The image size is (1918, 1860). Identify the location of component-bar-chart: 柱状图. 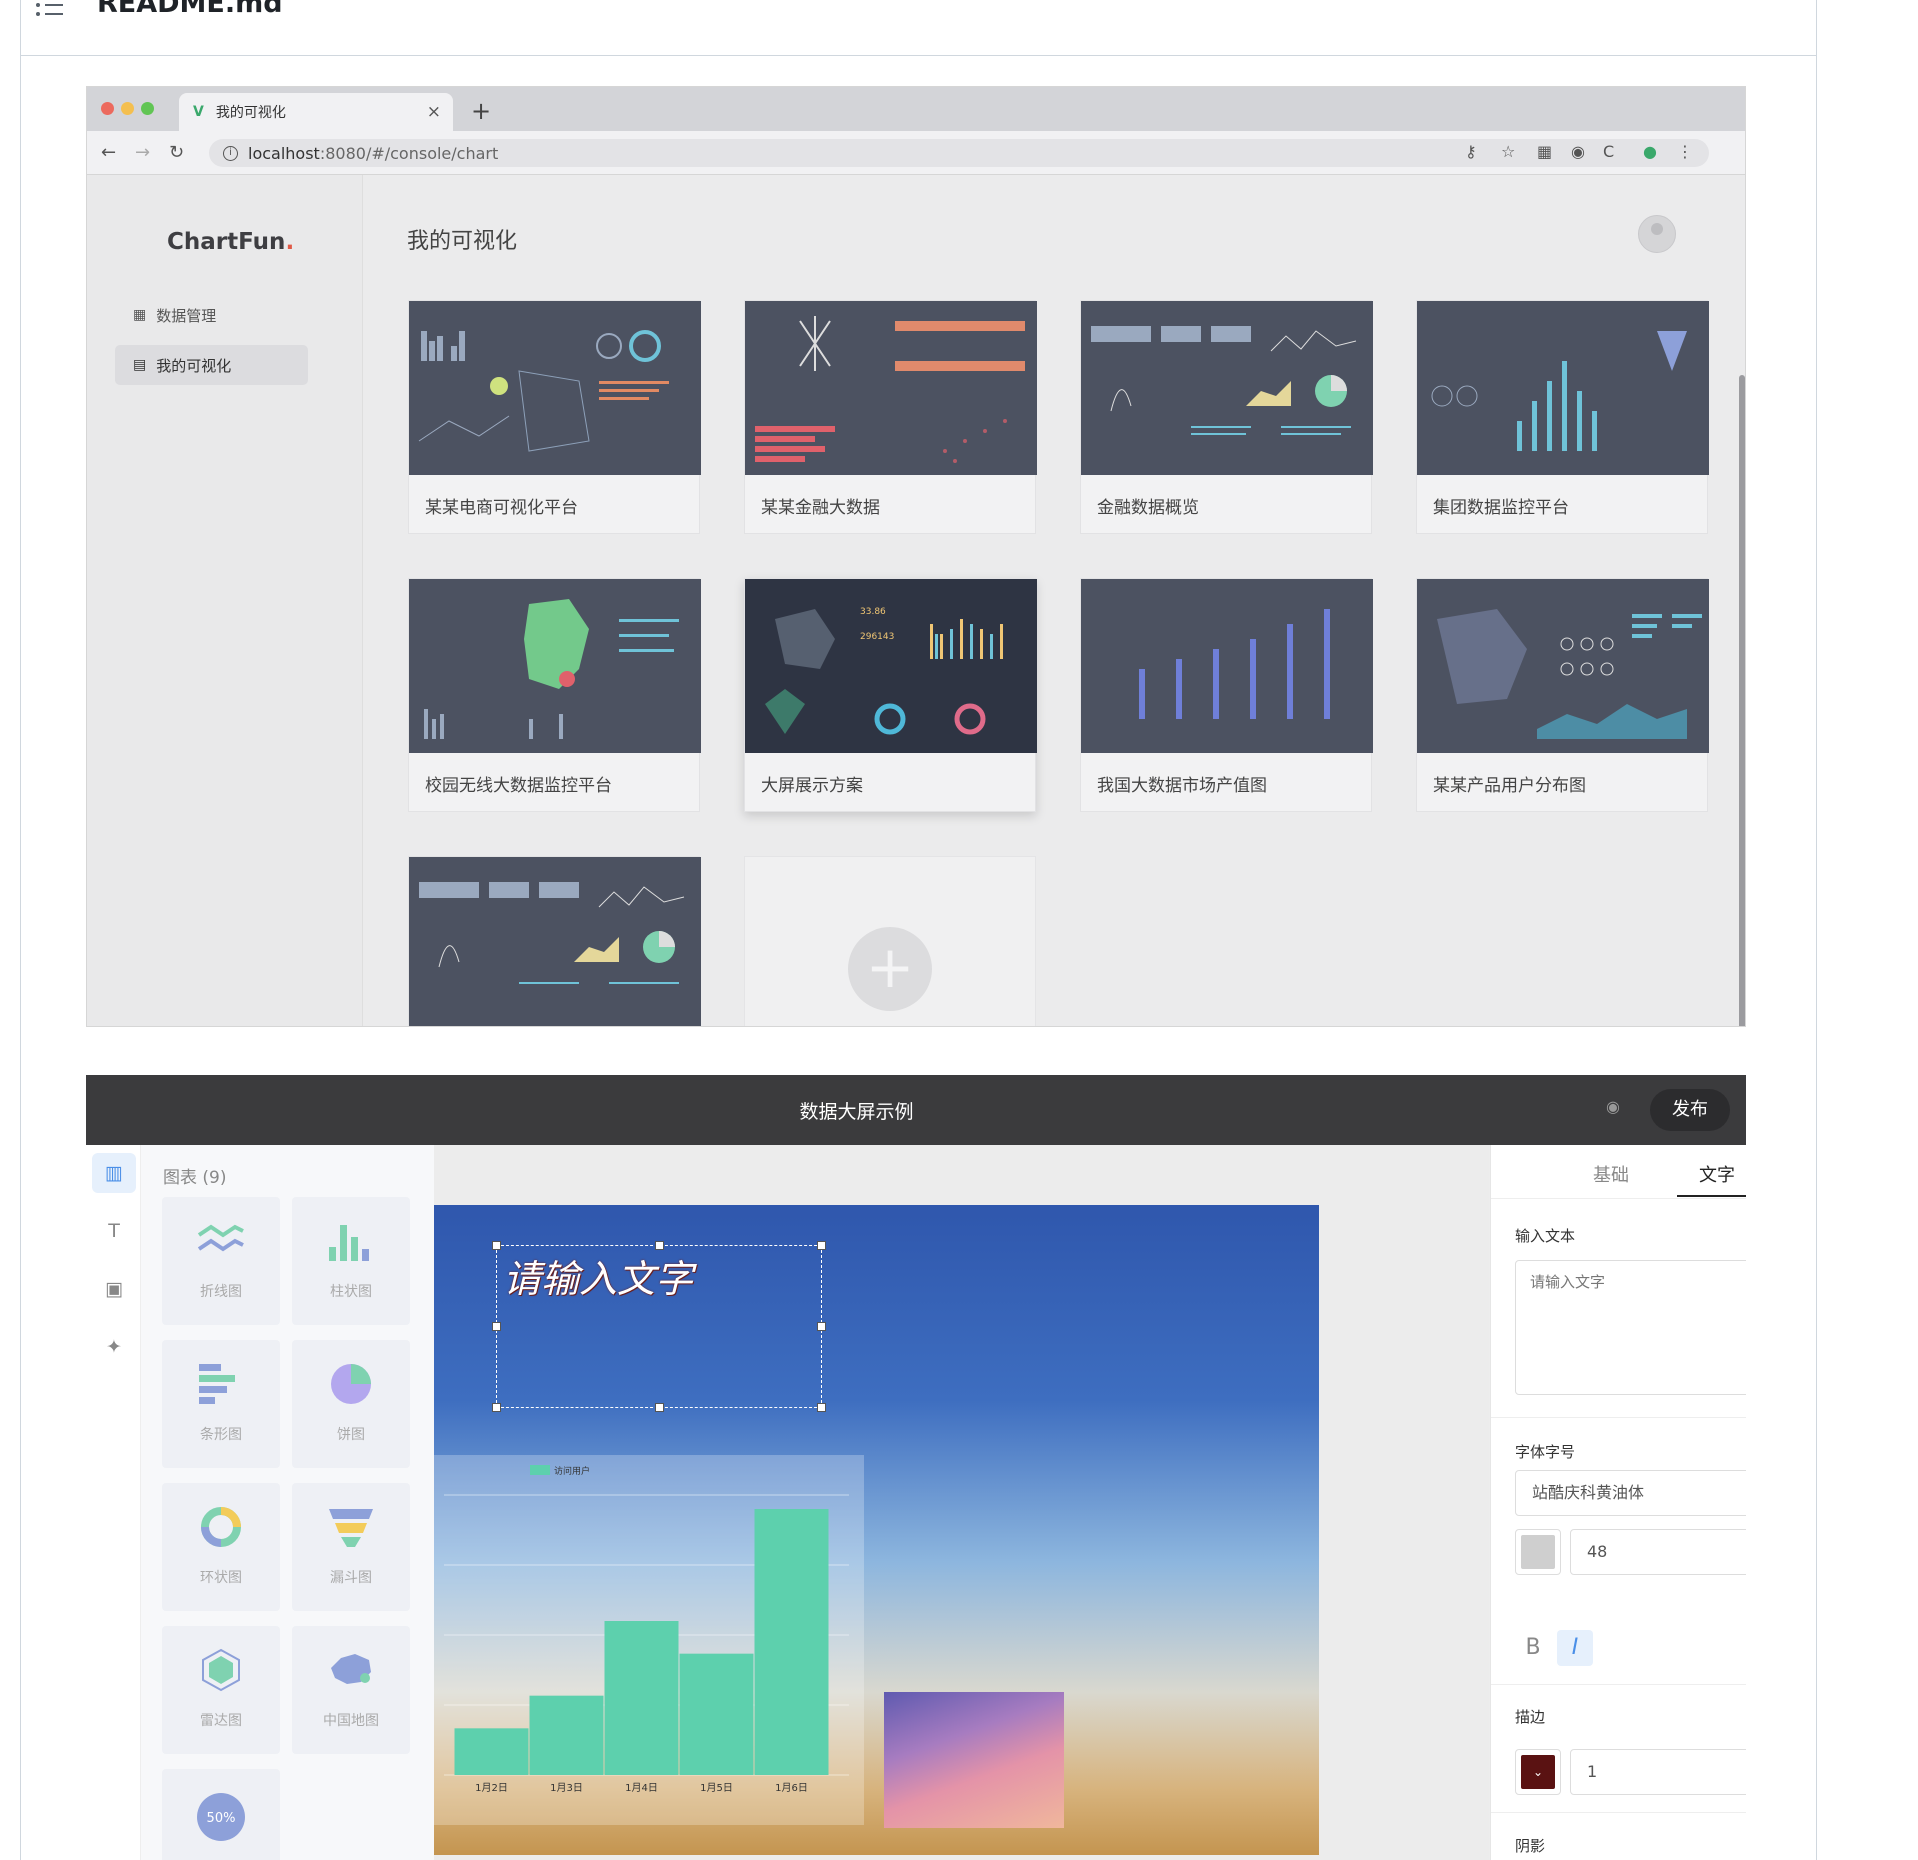
(351, 1261).